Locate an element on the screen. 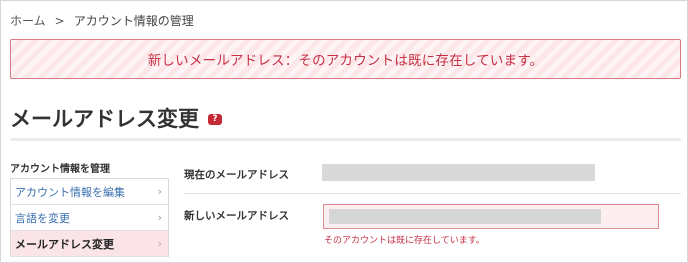  sidebar-item-change-email: メールアドレス変更 › is located at coordinates (89, 244).